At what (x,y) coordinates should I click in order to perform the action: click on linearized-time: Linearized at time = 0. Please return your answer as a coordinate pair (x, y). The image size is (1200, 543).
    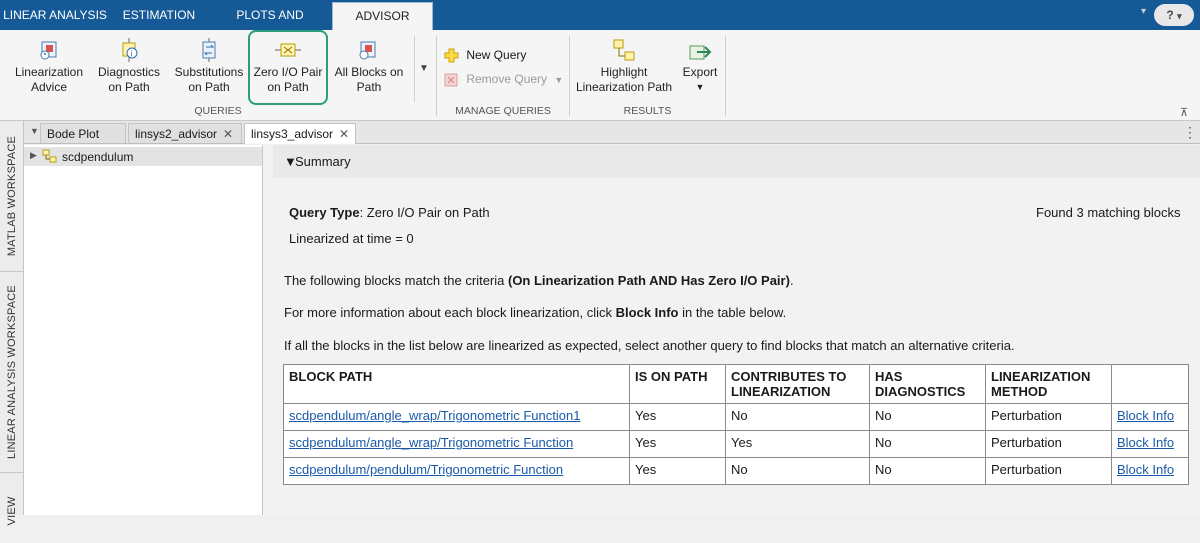
    Looking at the image, I should click on (351, 238).